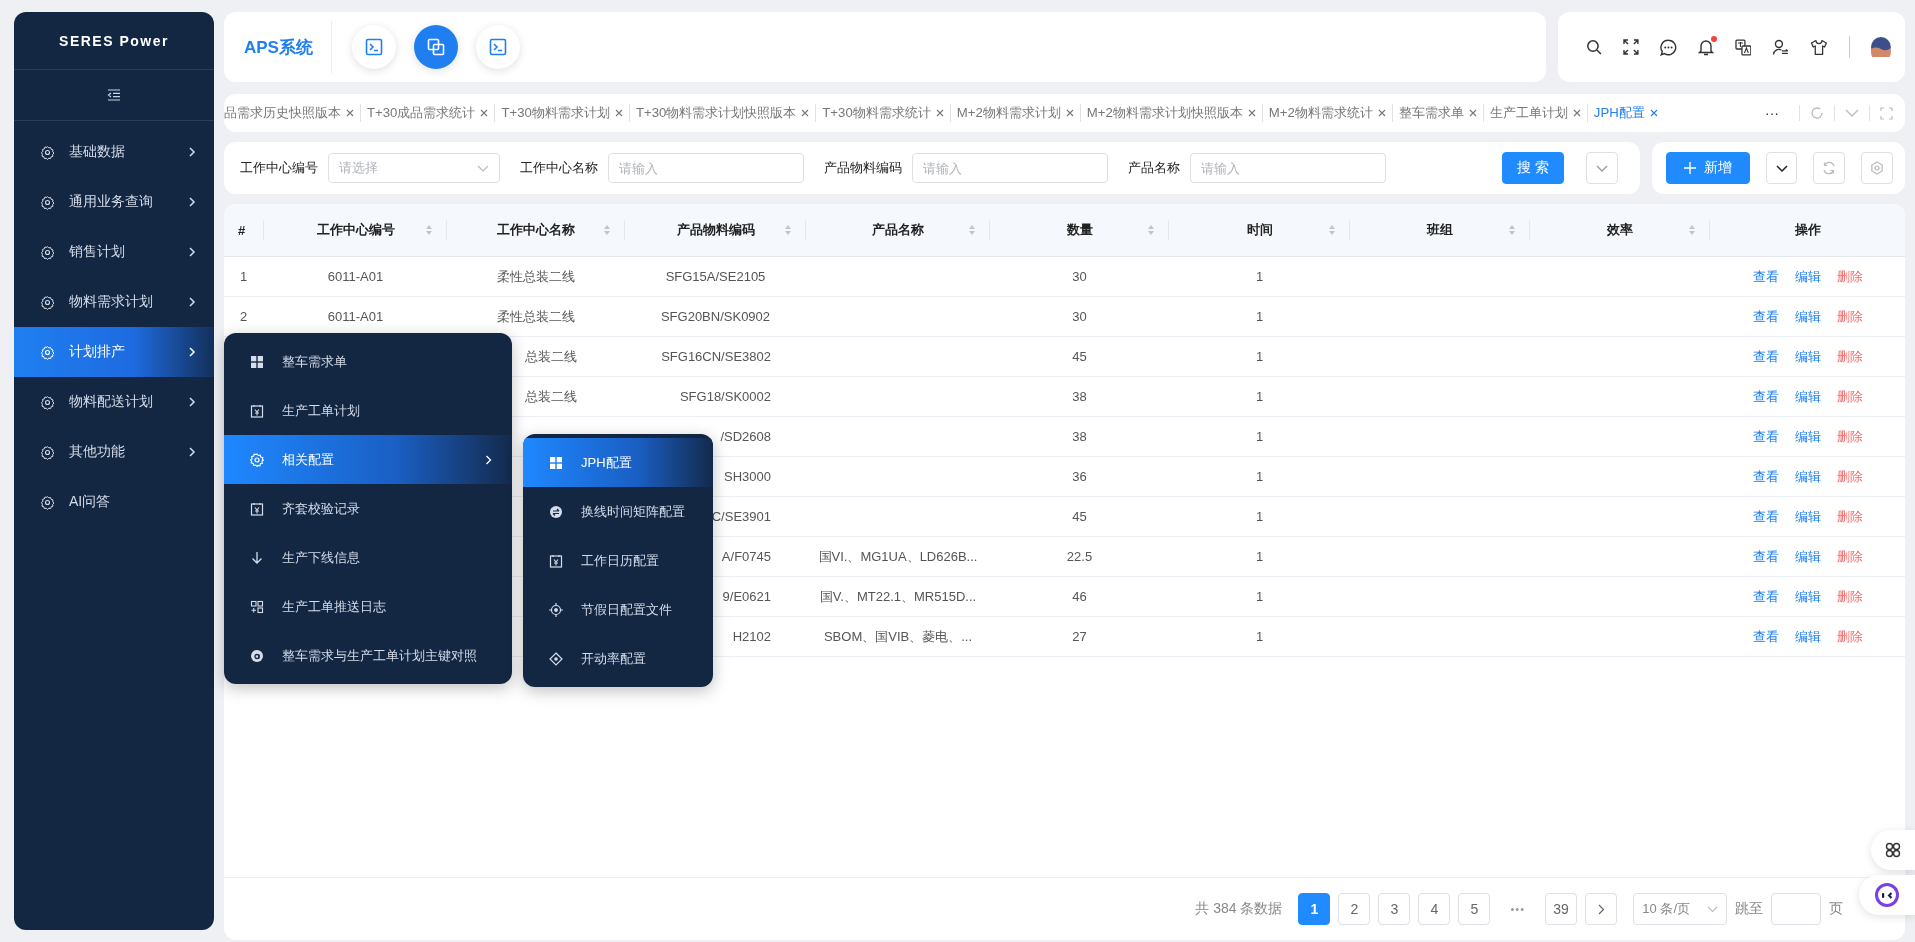 Image resolution: width=1915 pixels, height=942 pixels. Describe the element at coordinates (1079, 556) in the screenshot. I see `table-cell: 22.5` at that location.